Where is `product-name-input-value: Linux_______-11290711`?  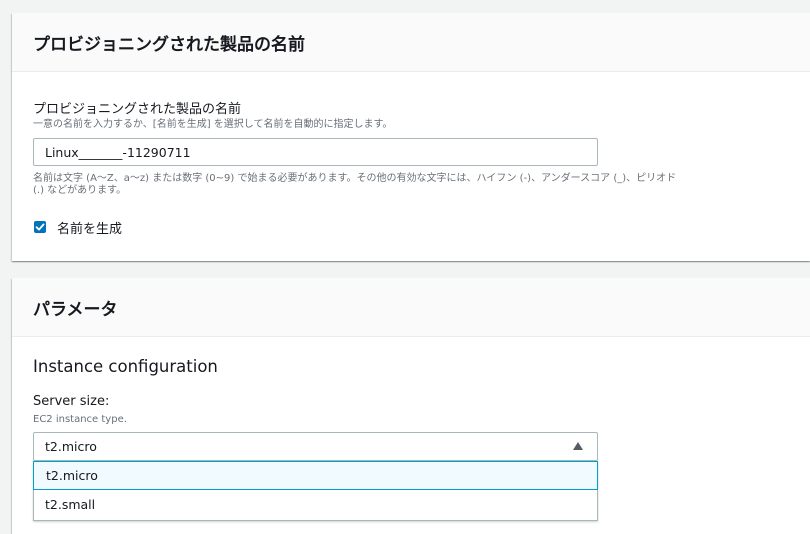
product-name-input-value: Linux_______-11290711 is located at coordinates (118, 152).